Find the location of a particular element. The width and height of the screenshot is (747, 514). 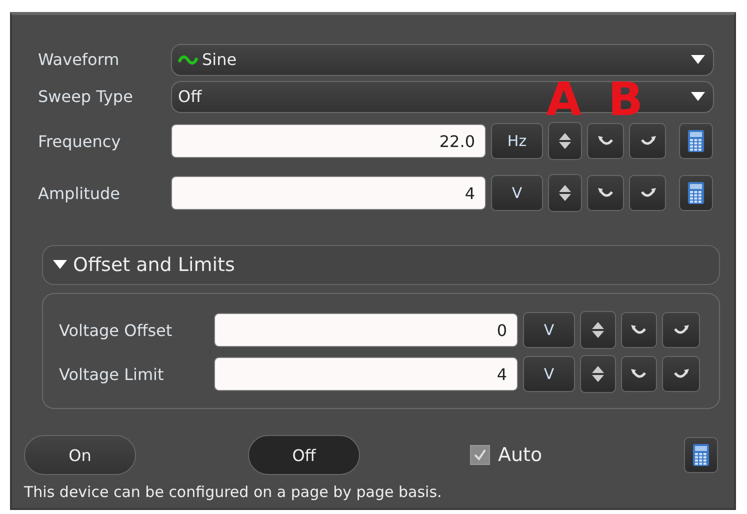

dropdown: Sine is located at coordinates (442, 60).